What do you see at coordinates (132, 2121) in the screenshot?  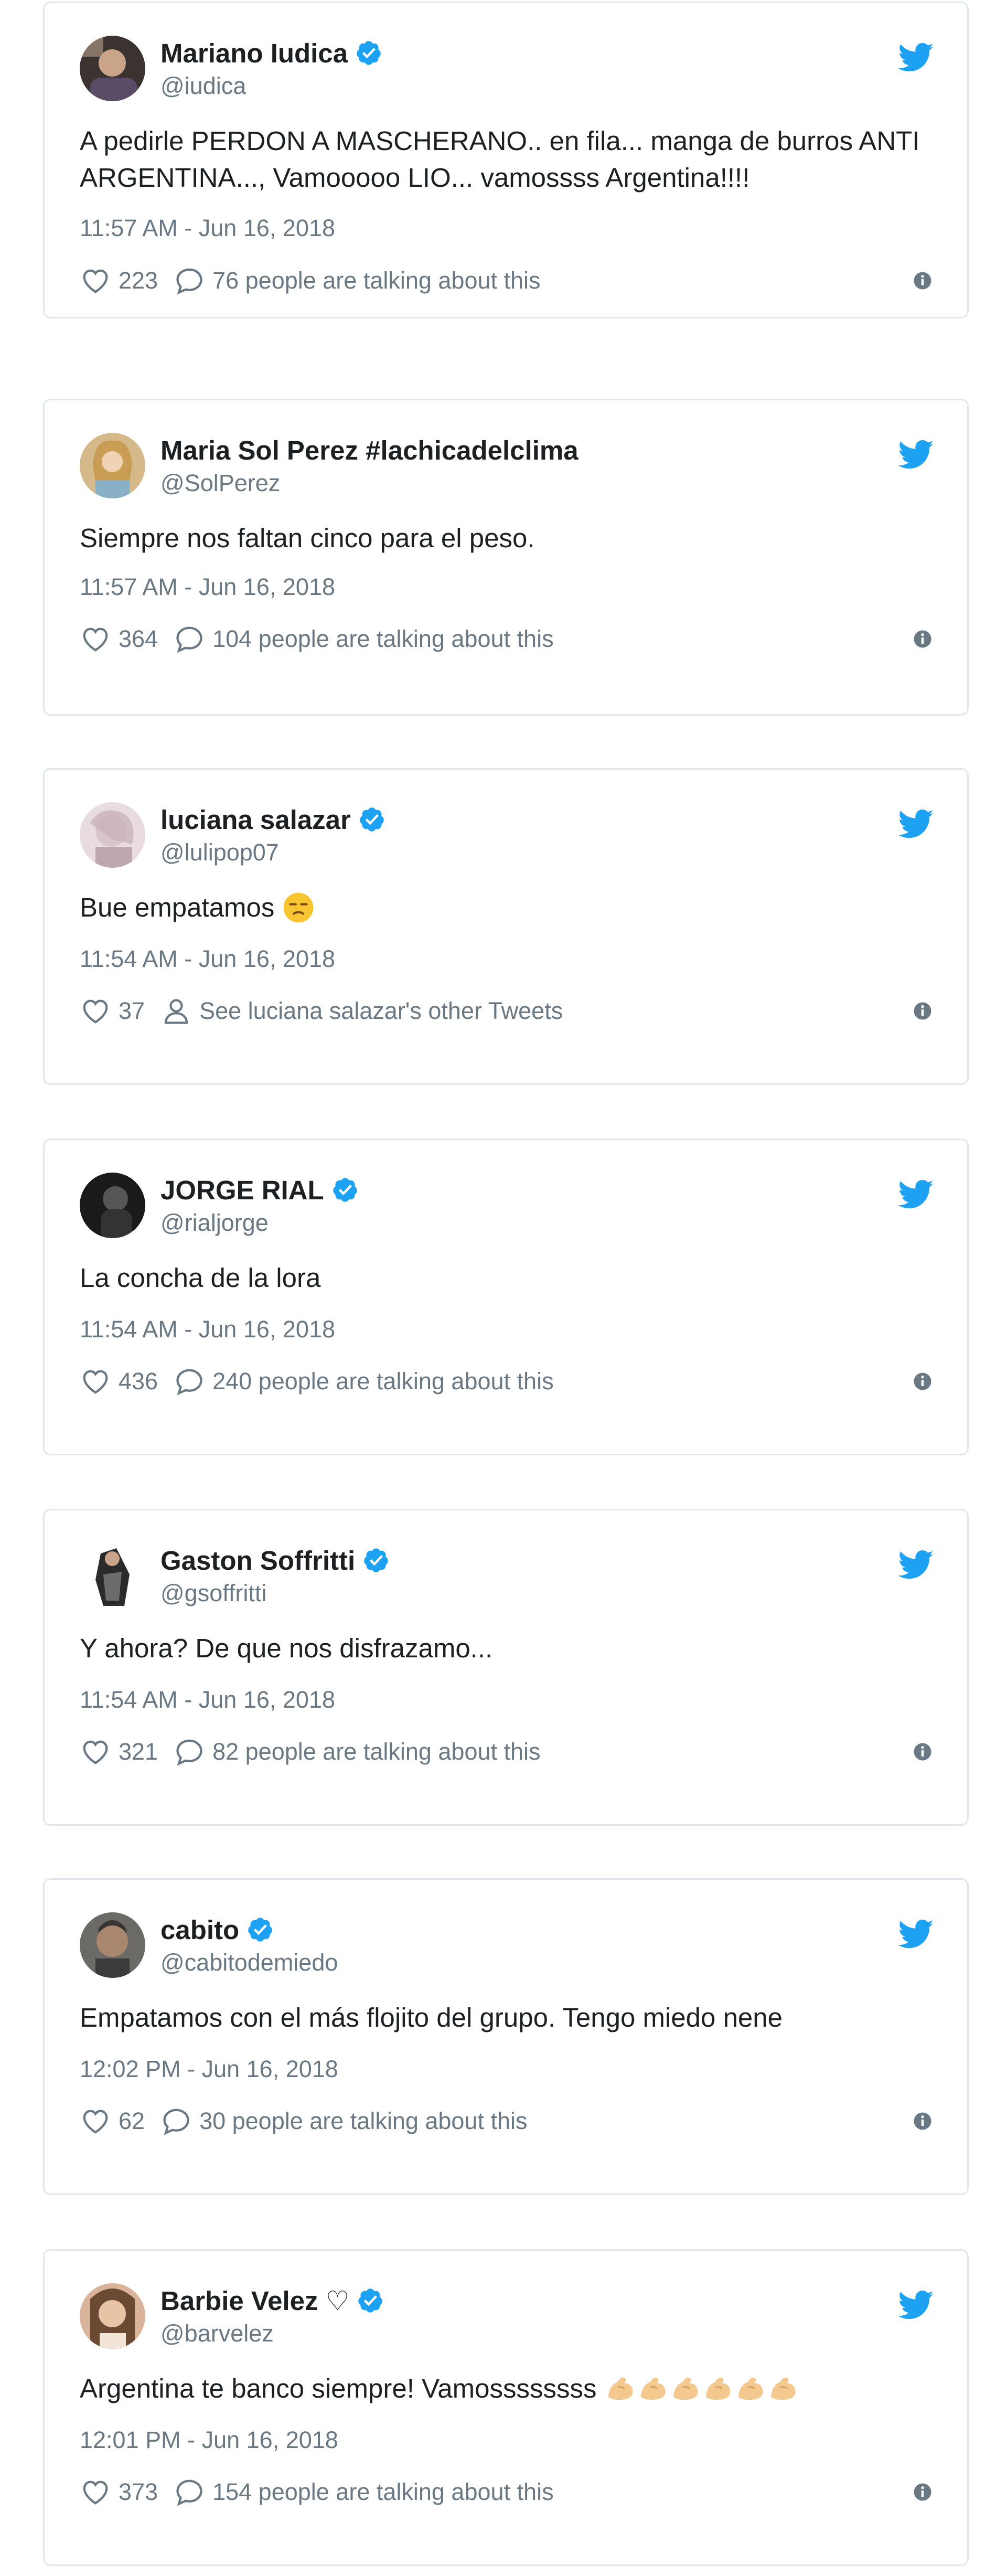 I see `like-count: 62` at bounding box center [132, 2121].